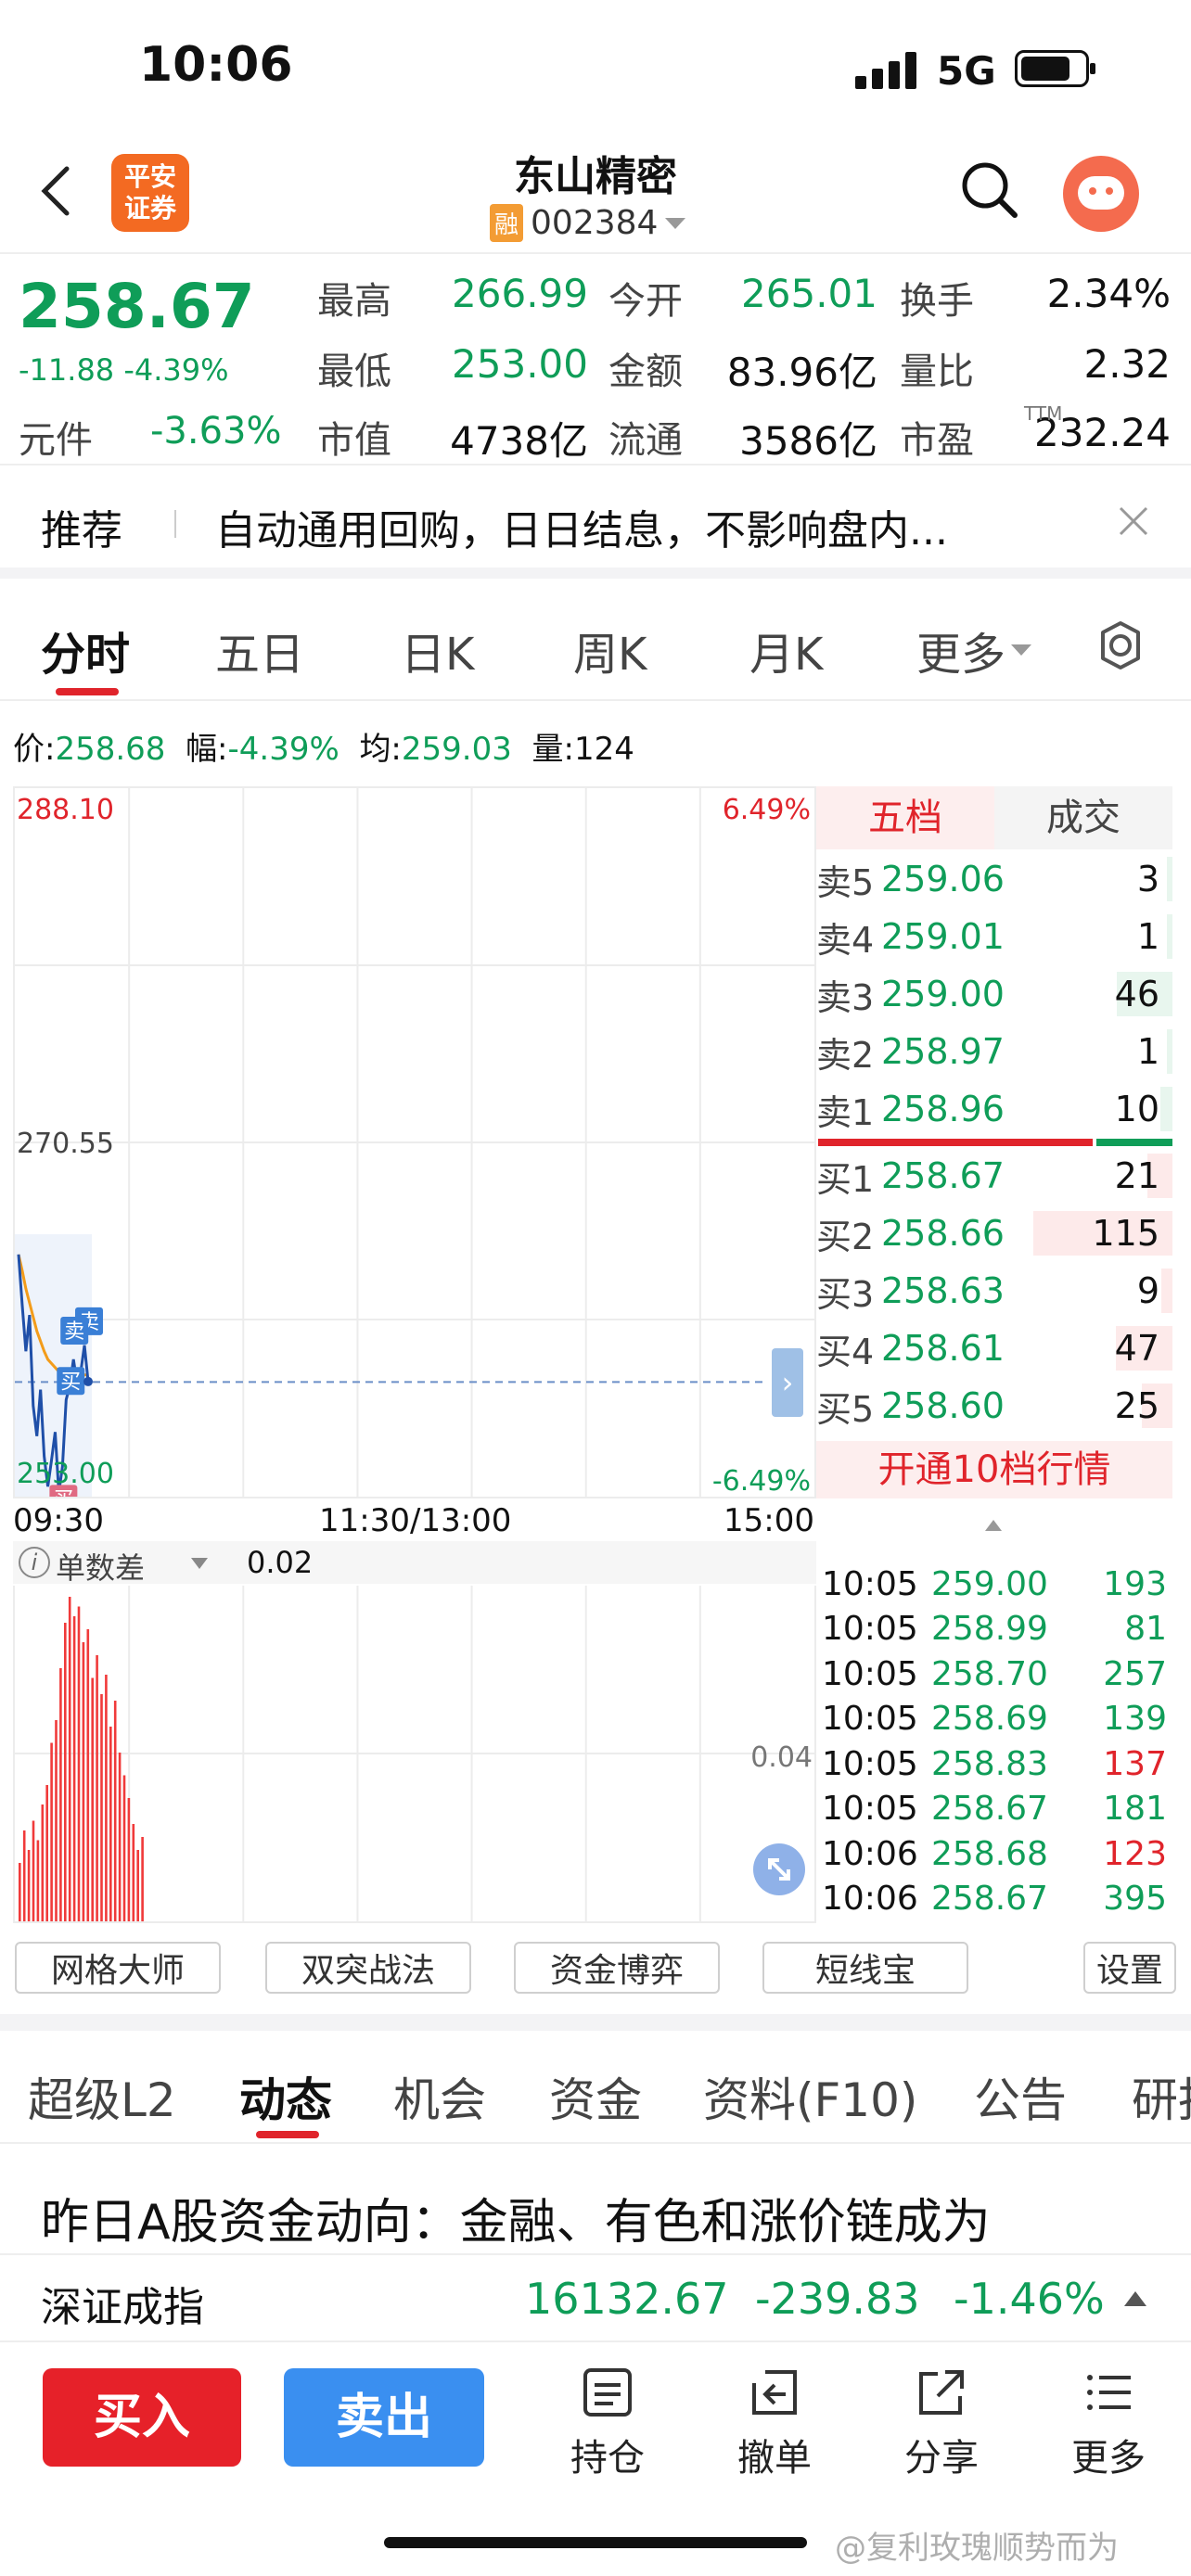 The width and height of the screenshot is (1191, 2576). I want to click on tick-time: 10:06, so click(870, 1853).